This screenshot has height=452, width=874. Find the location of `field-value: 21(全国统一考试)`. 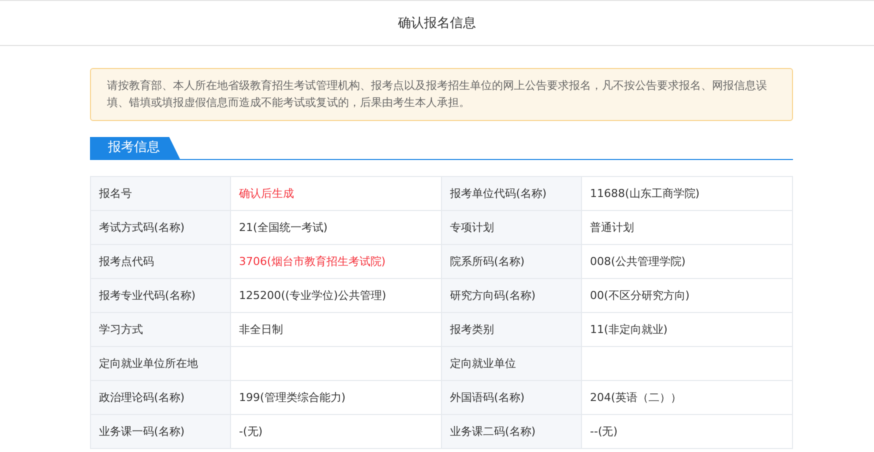

field-value: 21(全国统一考试) is located at coordinates (336, 227).